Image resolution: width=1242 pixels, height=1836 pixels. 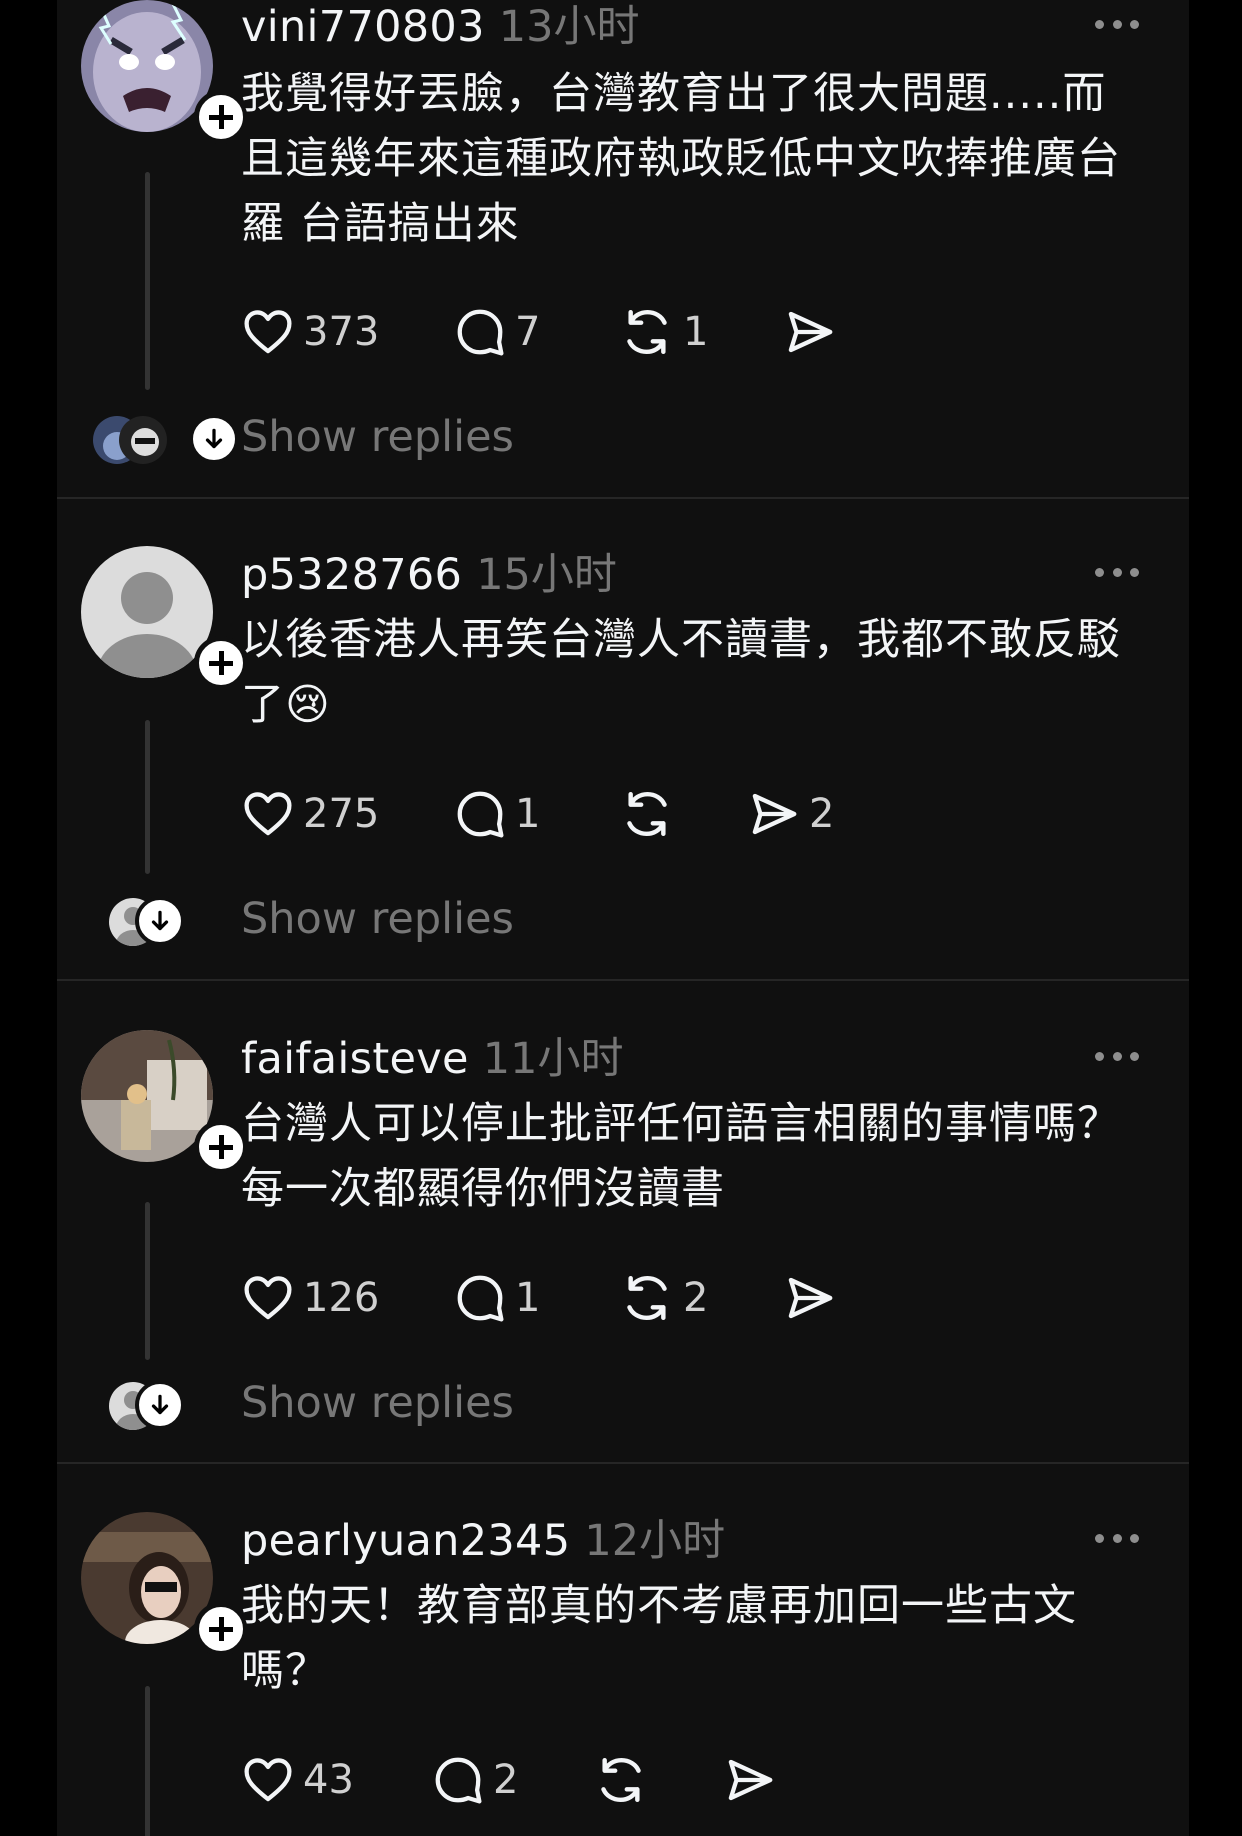 I want to click on action-bar: 126 1 2, so click(x=539, y=1298).